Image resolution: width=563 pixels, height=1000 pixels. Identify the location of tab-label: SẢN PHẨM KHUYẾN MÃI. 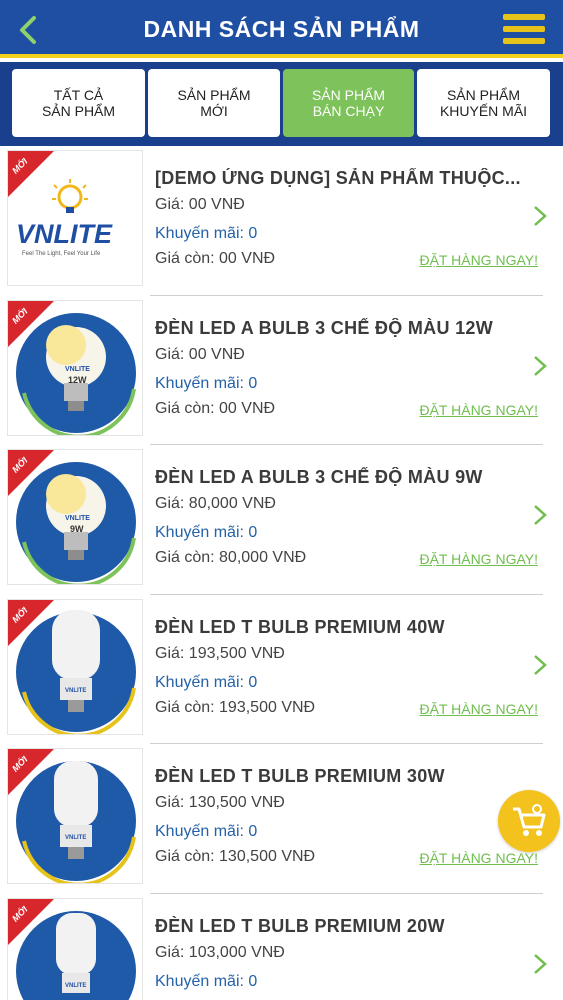
(483, 103).